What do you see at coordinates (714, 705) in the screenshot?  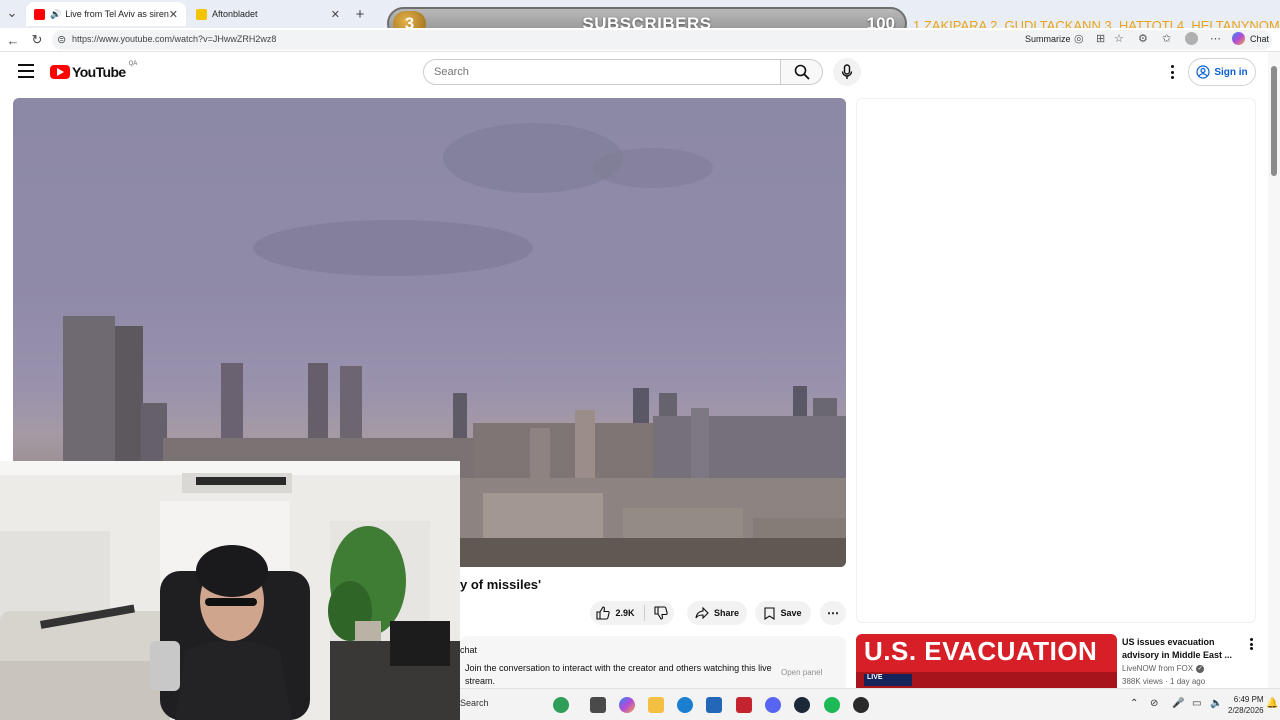 I see `microsoft-store-icon` at bounding box center [714, 705].